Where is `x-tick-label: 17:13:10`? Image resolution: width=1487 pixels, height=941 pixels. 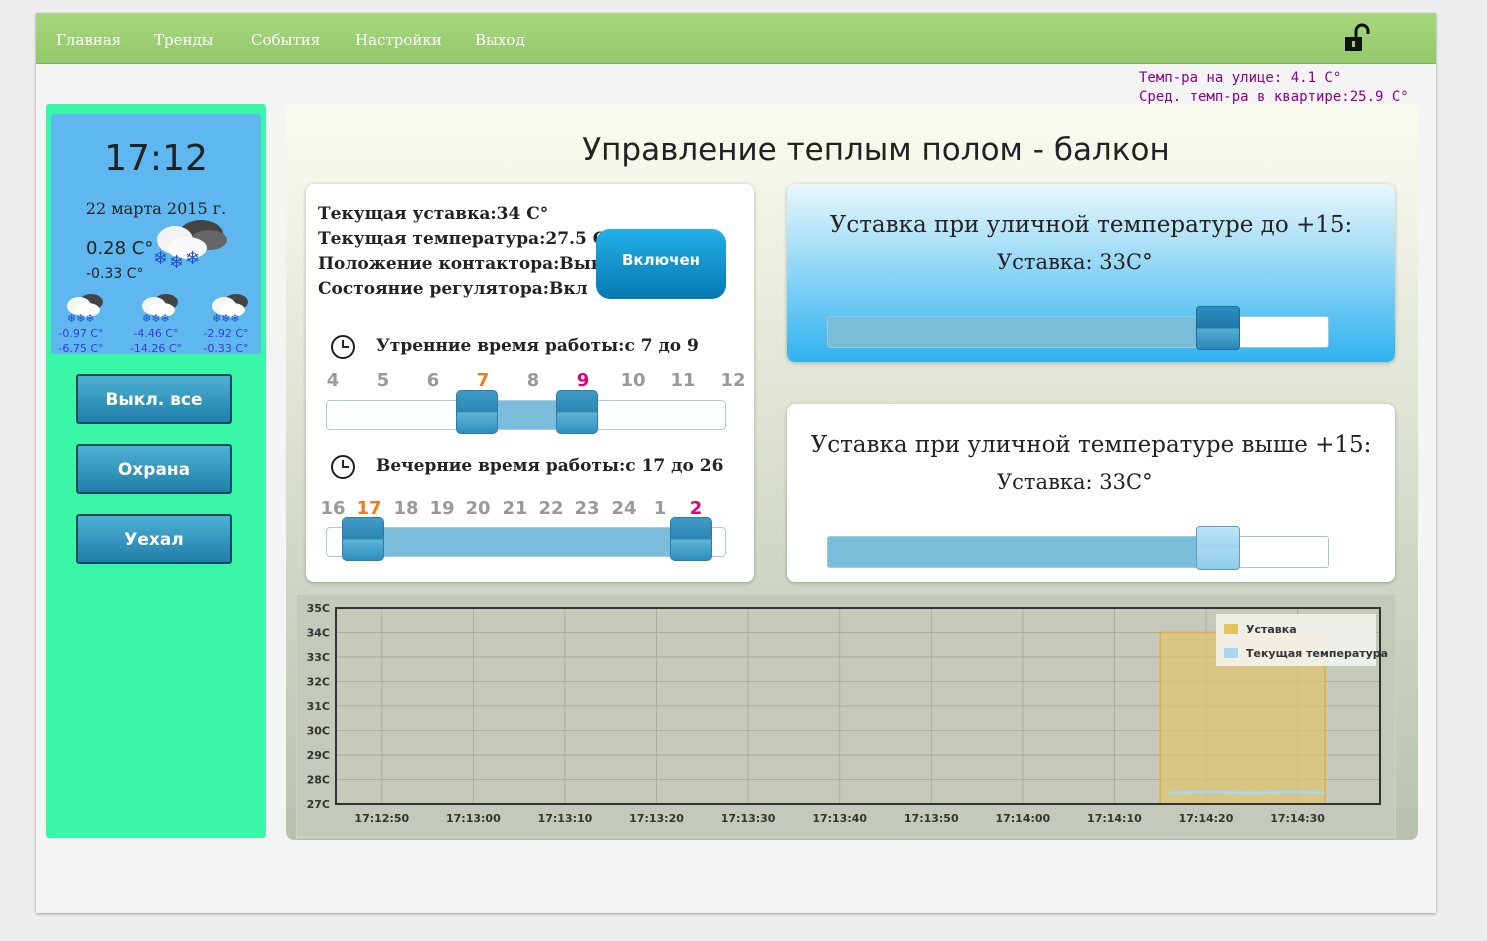 x-tick-label: 17:13:10 is located at coordinates (565, 818).